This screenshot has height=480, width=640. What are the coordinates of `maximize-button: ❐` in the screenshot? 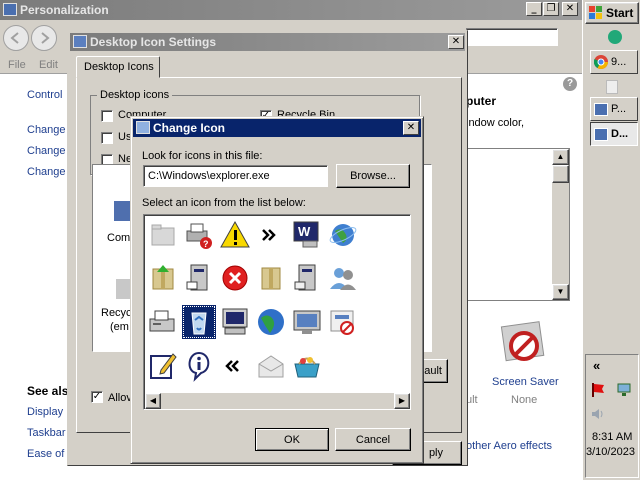 It's located at (551, 9).